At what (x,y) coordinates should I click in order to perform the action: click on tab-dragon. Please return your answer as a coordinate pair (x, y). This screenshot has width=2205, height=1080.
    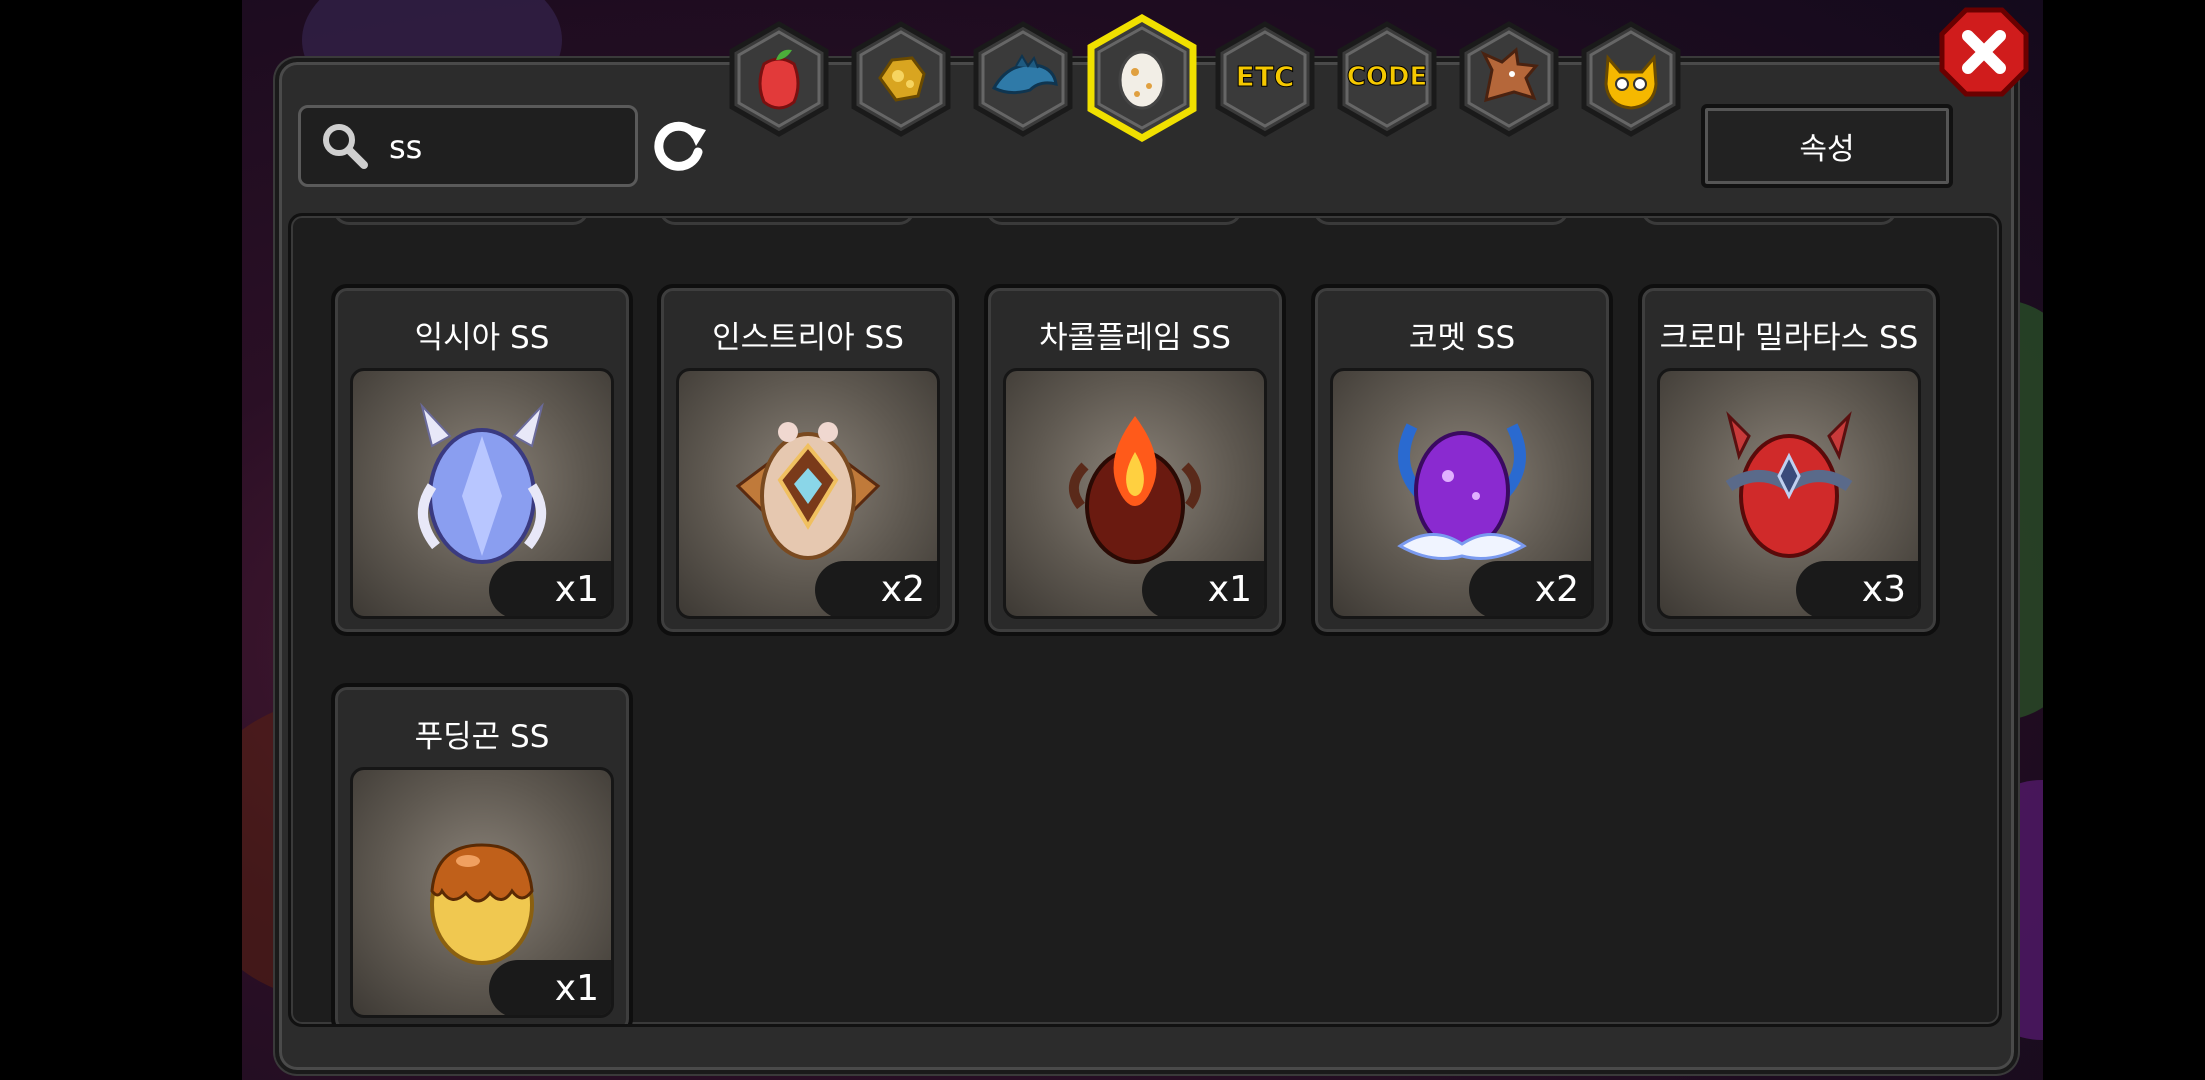
    Looking at the image, I should click on (1509, 79).